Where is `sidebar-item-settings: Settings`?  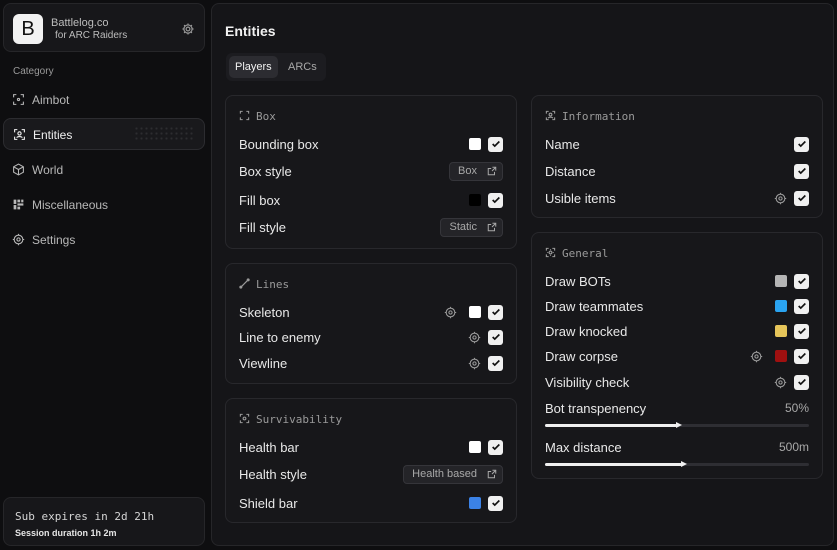 sidebar-item-settings: Settings is located at coordinates (104, 240).